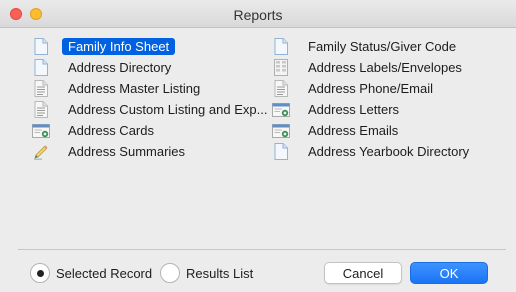 Image resolution: width=516 pixels, height=292 pixels. I want to click on report-item-label: Address Phone/Email, so click(371, 88).